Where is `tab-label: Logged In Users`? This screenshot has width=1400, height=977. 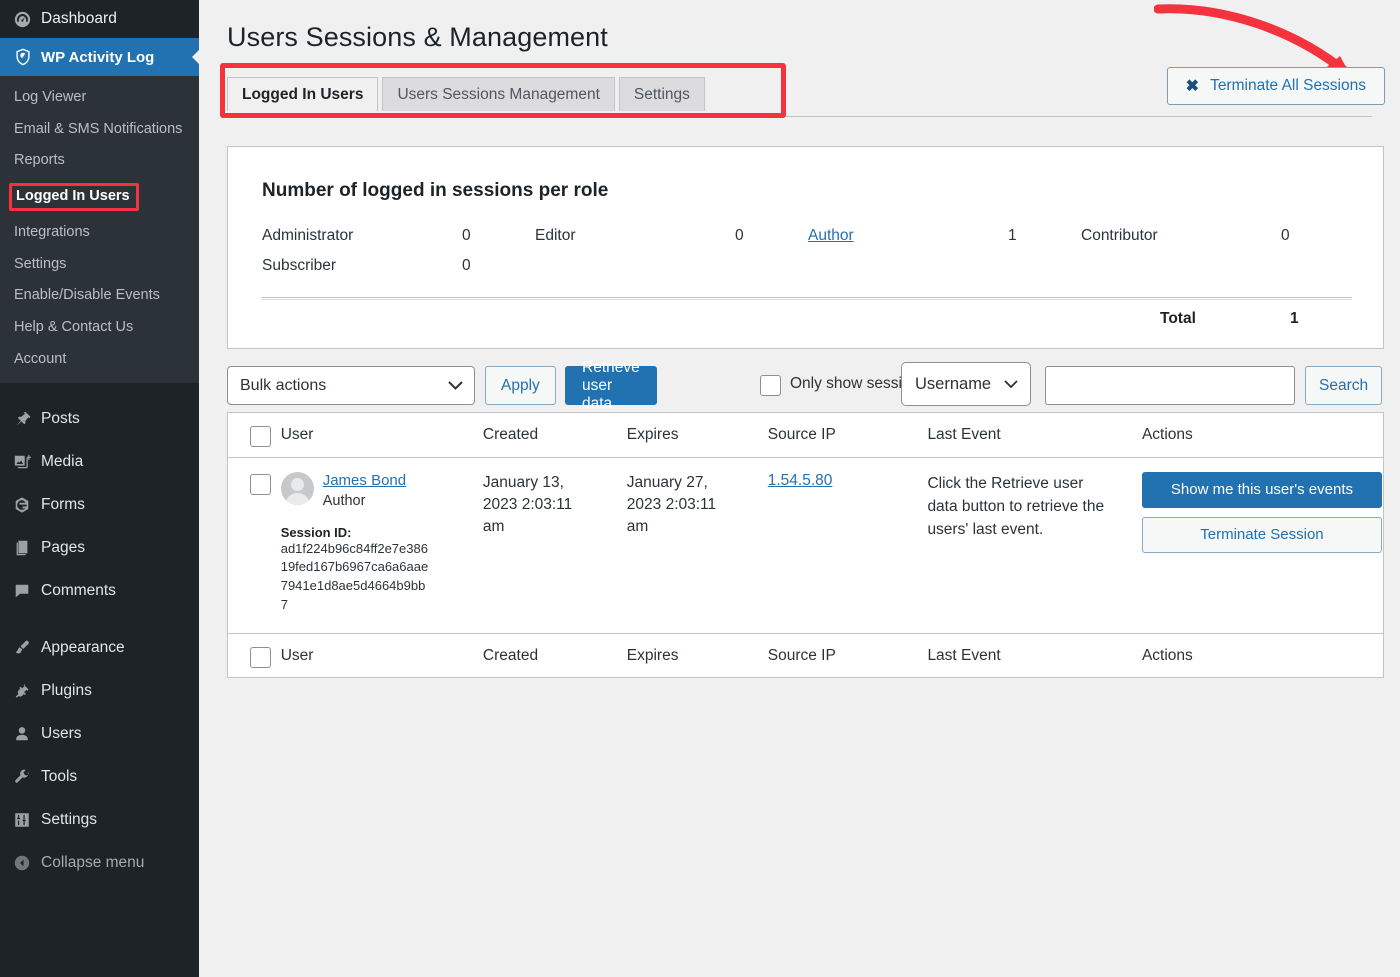
tab-label: Logged In Users is located at coordinates (303, 94).